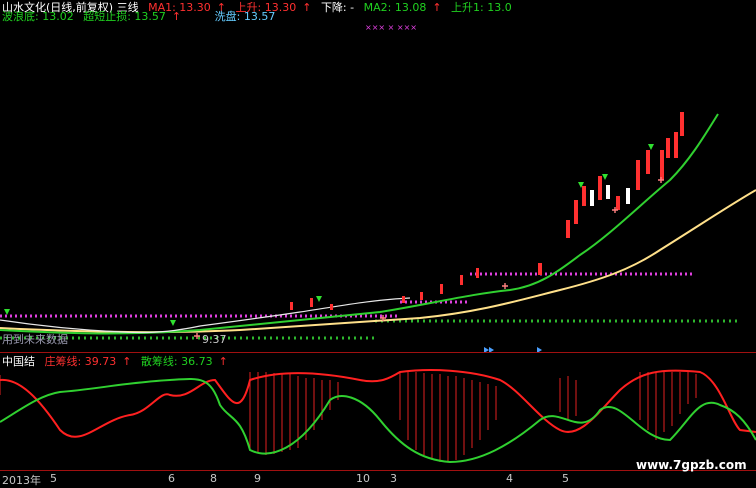 This screenshot has height=488, width=756. Describe the element at coordinates (21, 480) in the screenshot. I see `date-year: 2013年` at that location.